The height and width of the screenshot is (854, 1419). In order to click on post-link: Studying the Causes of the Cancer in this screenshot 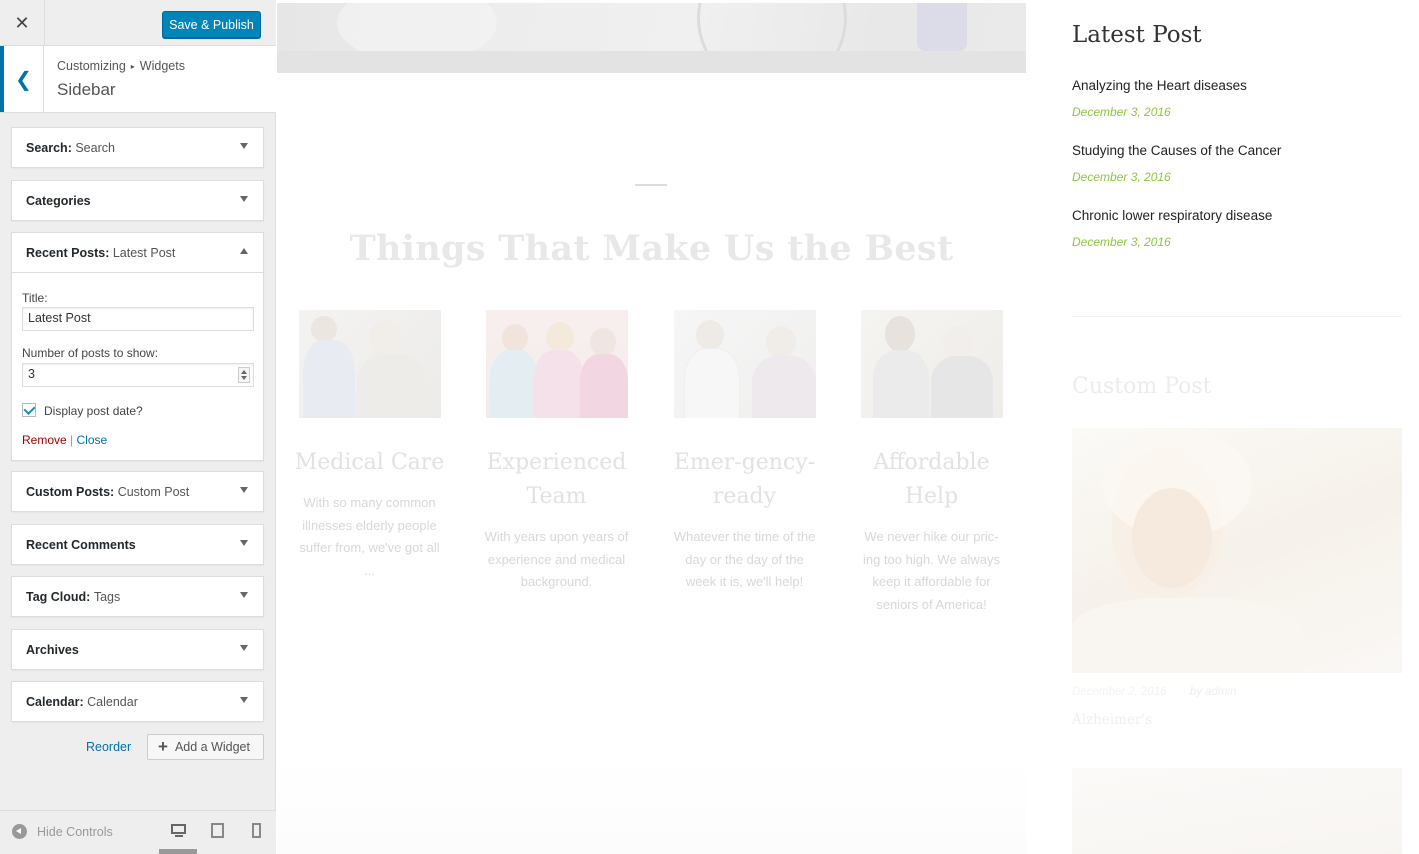, I will do `click(1176, 150)`.